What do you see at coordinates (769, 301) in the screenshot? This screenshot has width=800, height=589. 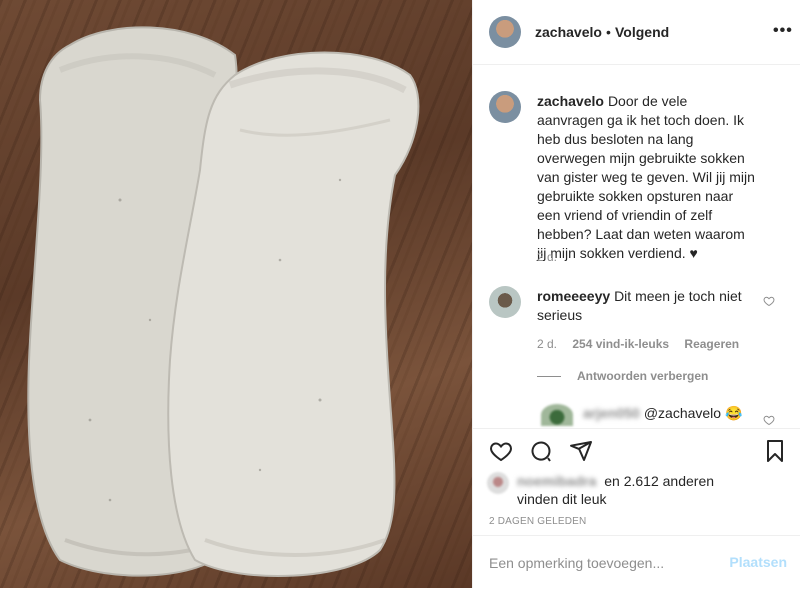 I see `comment-like-heart-icon` at bounding box center [769, 301].